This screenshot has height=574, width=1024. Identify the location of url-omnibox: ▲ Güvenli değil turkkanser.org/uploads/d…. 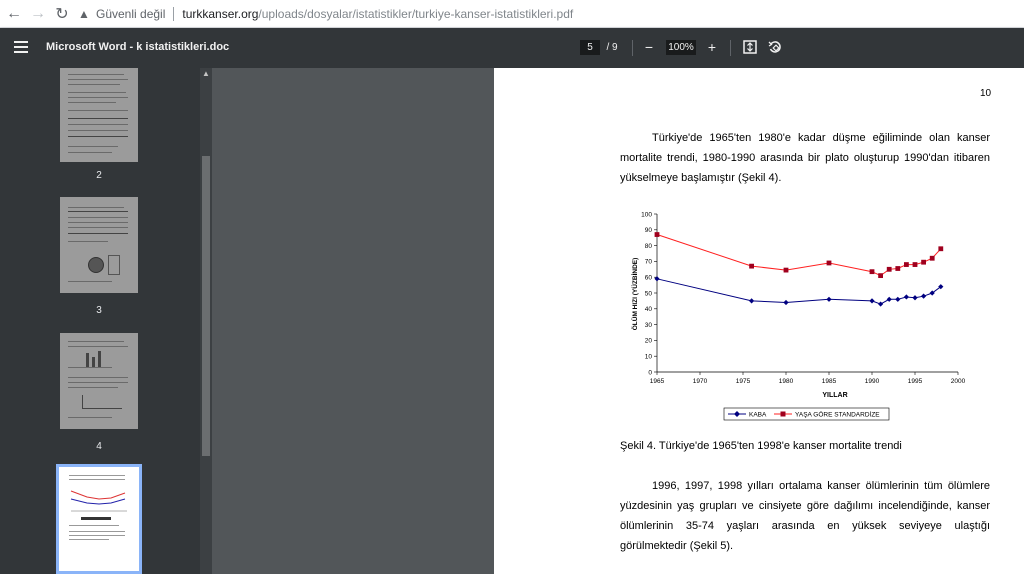
(551, 14).